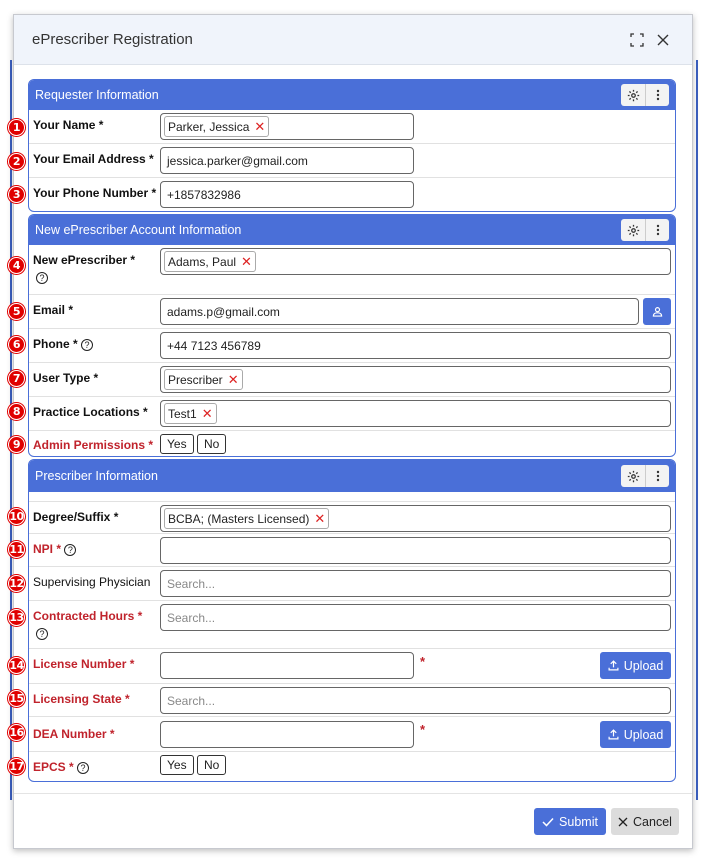  I want to click on section-toolbar, so click(645, 230).